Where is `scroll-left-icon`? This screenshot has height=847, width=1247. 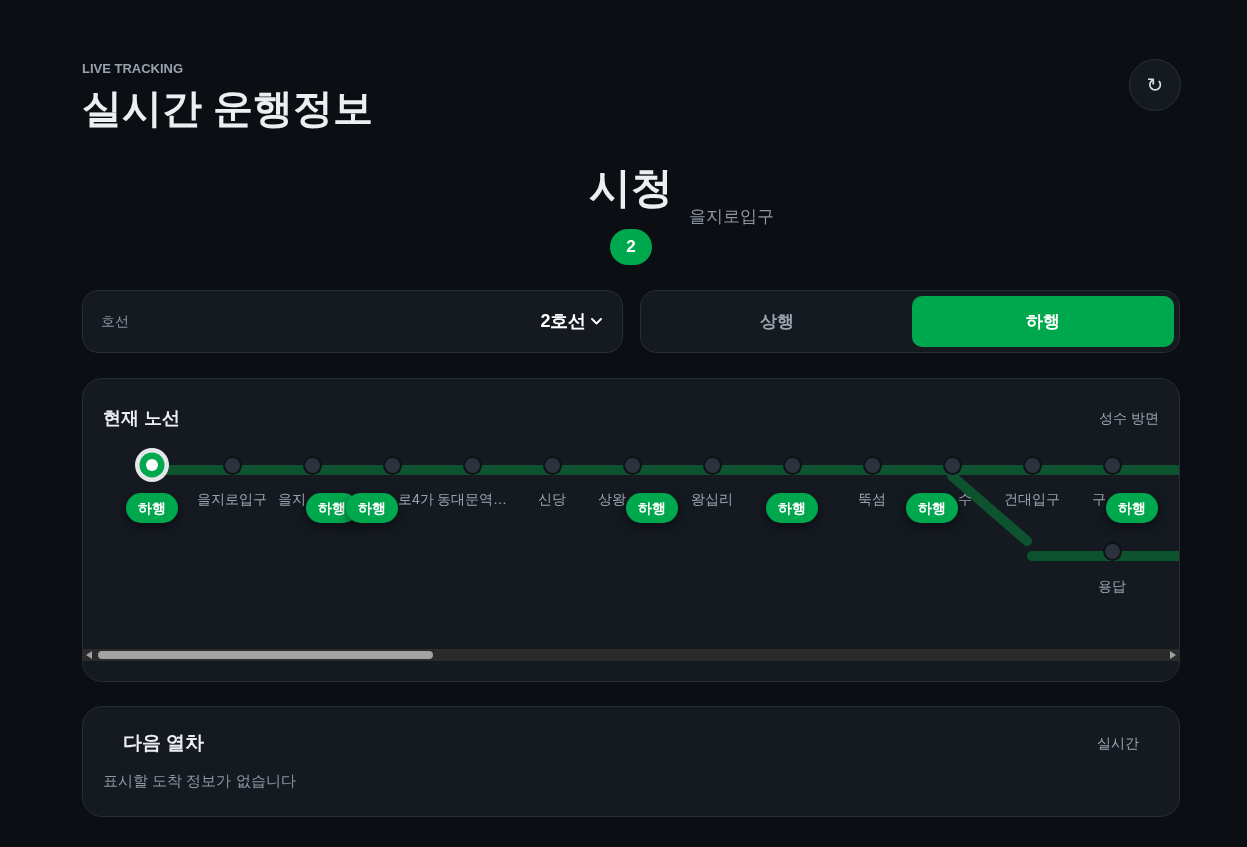
scroll-left-icon is located at coordinates (89, 655).